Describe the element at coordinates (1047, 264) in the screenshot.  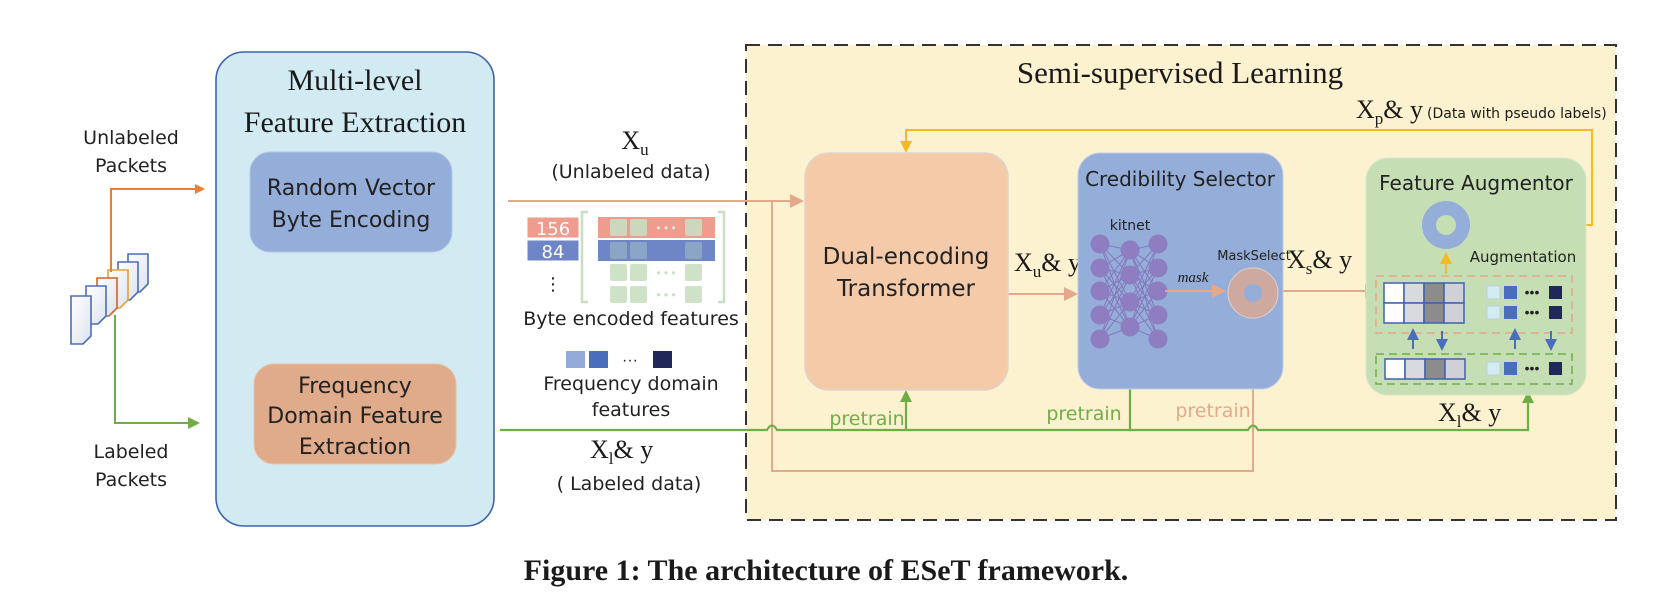
I see `xu-y-label: Xu& y` at that location.